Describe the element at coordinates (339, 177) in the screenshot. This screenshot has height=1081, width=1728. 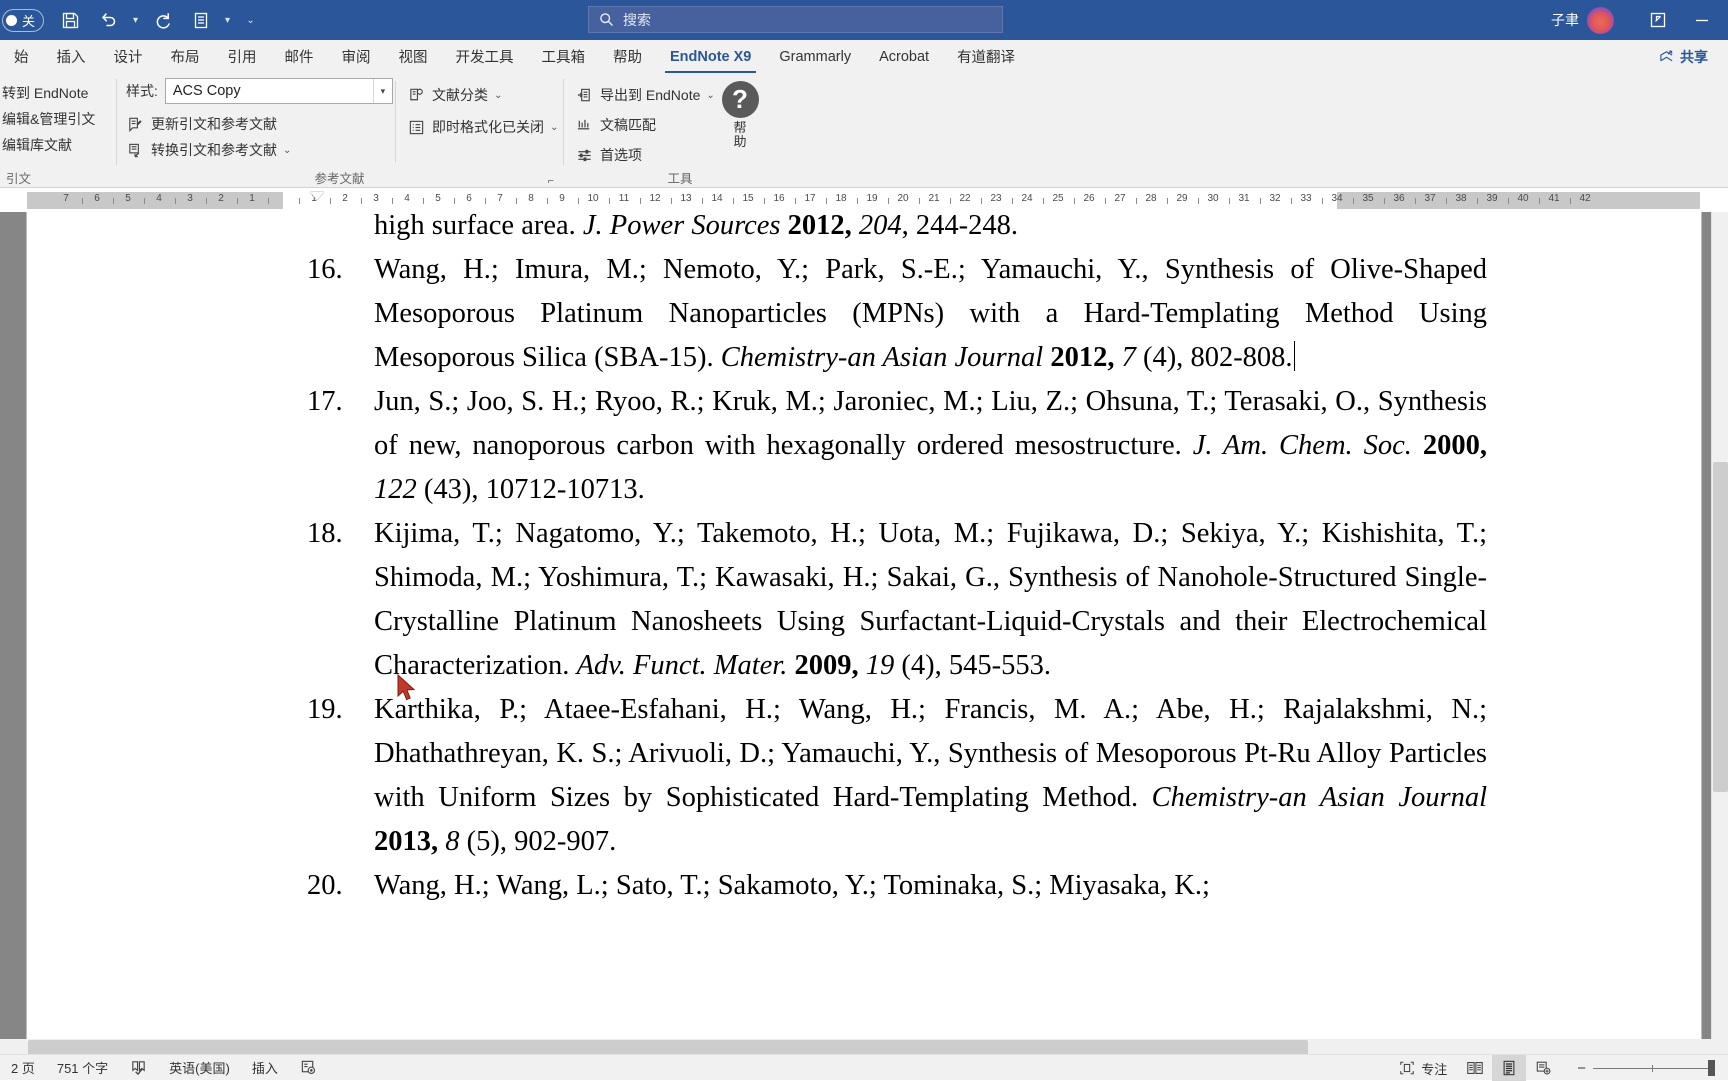
I see `ribbon-group-bibliography-label: 参考文献` at that location.